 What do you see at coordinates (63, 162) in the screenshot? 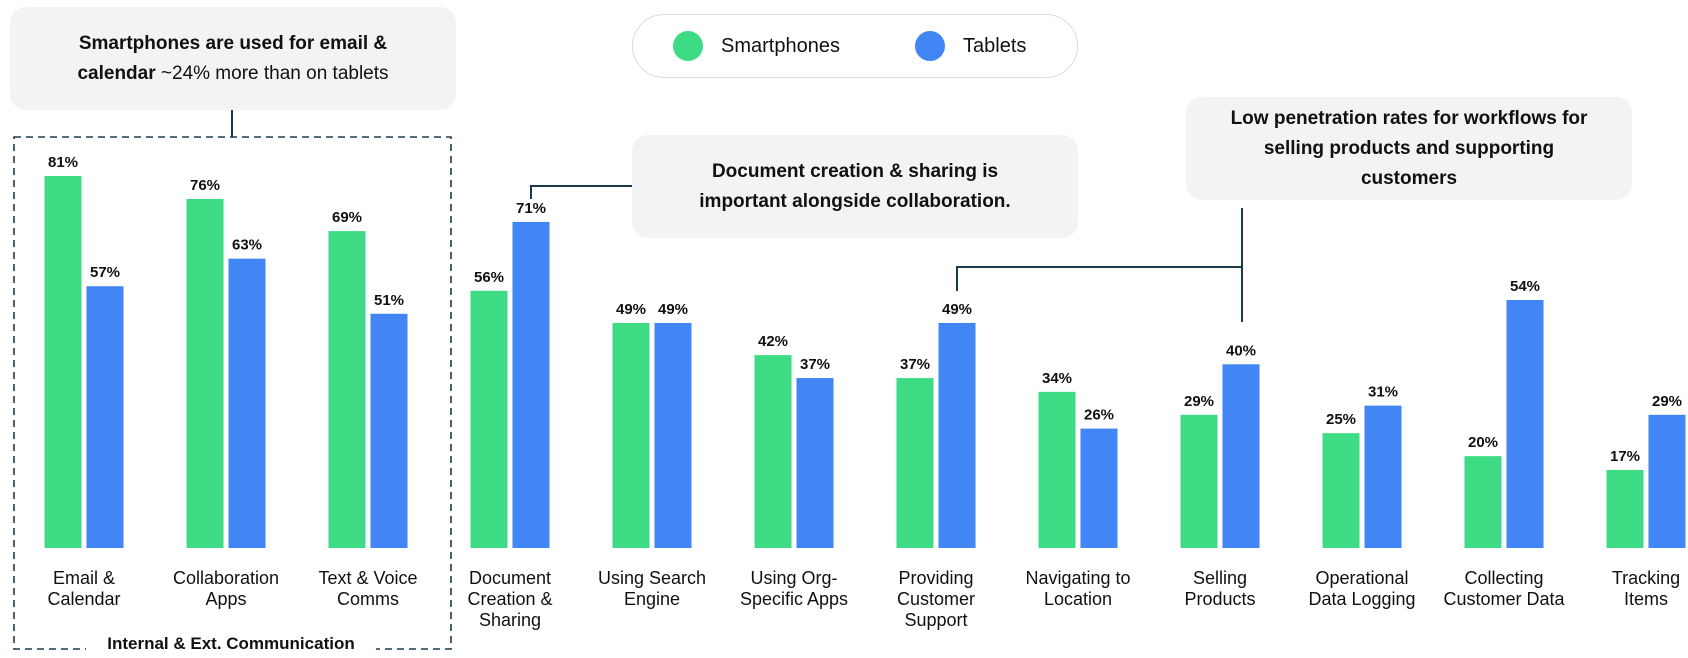
I see `value-label-smartphones-0: 81%` at bounding box center [63, 162].